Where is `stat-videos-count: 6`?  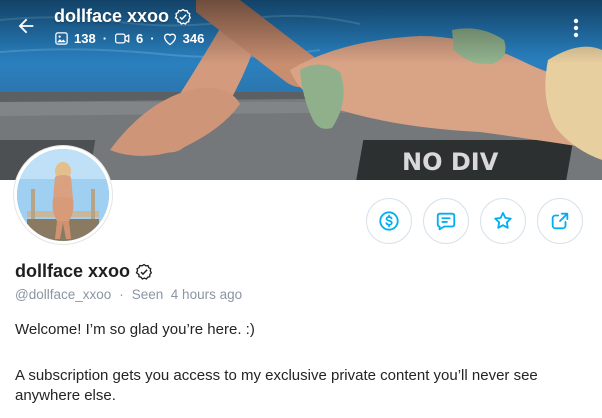
stat-videos-count: 6 is located at coordinates (140, 38).